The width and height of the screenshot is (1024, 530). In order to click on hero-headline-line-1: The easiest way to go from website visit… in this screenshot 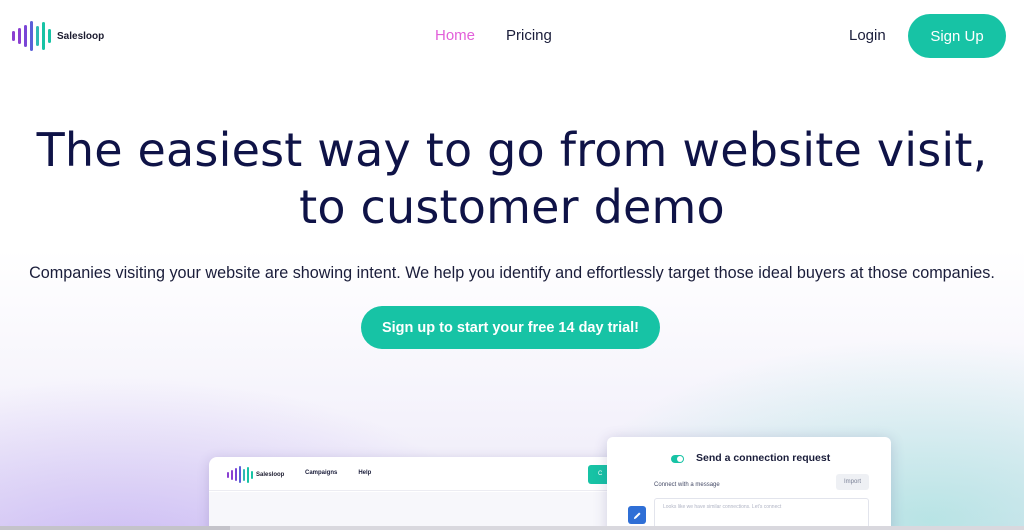, I will do `click(512, 150)`.